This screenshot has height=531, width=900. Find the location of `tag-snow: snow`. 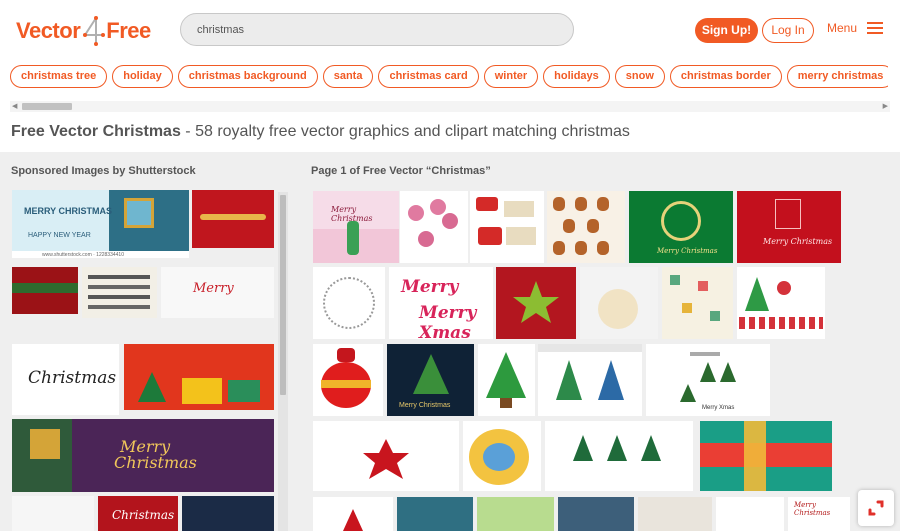

tag-snow: snow is located at coordinates (639, 76).